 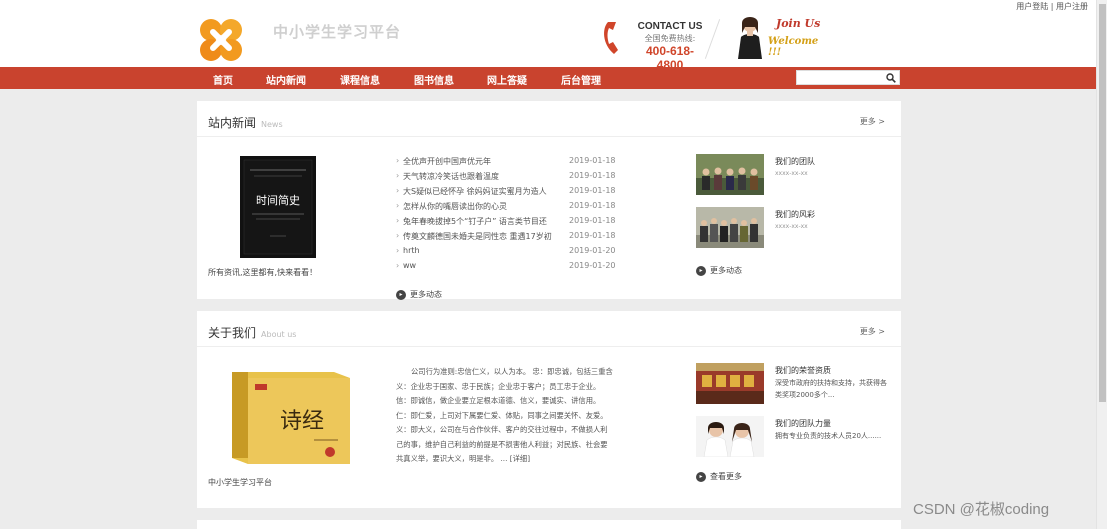 I want to click on search-input, so click(x=840, y=77).